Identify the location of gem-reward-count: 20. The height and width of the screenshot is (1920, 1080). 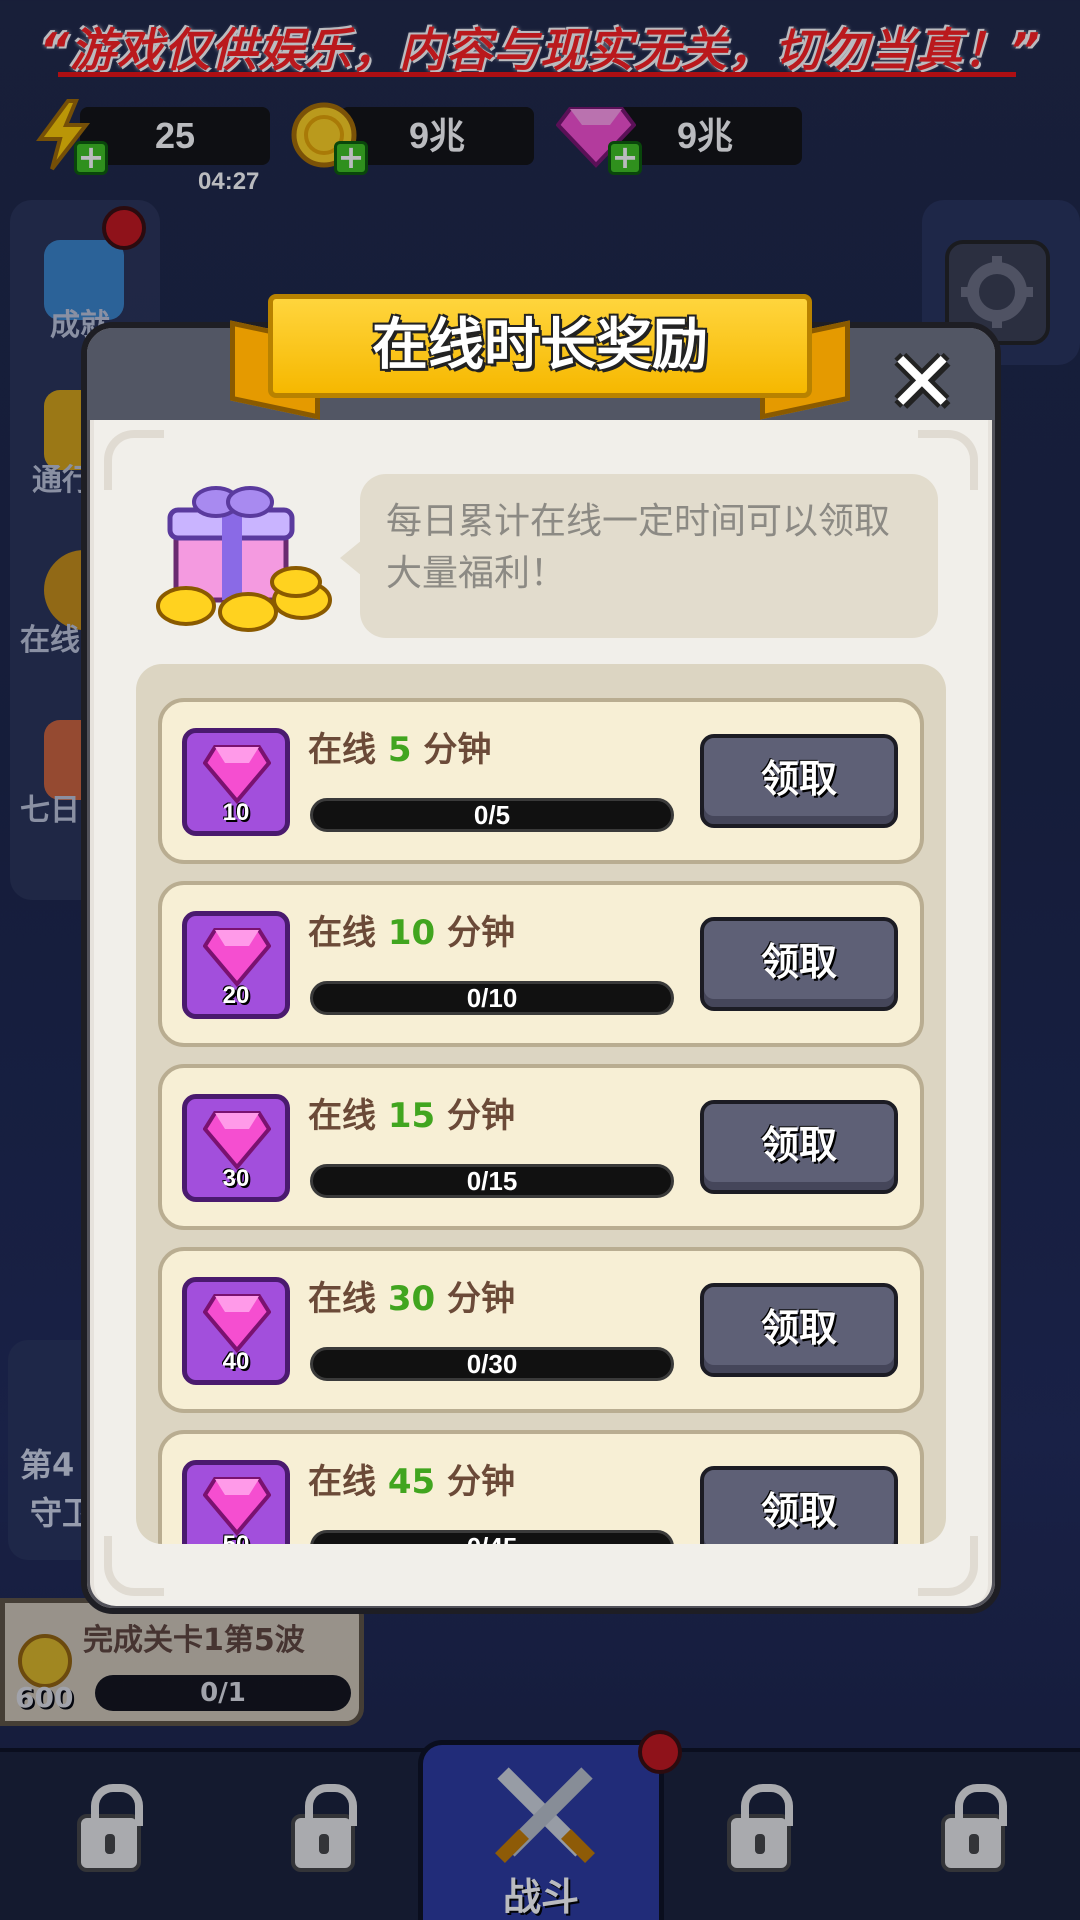
(236, 995).